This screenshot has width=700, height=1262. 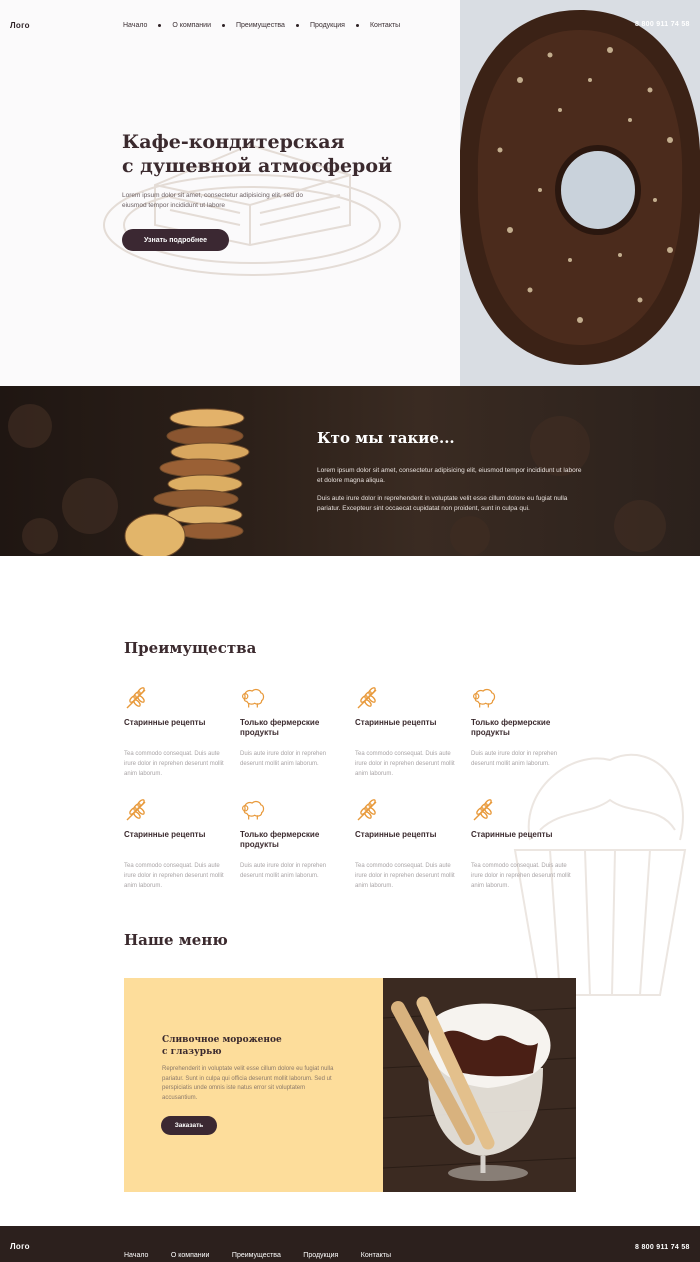 What do you see at coordinates (190, 1255) in the screenshot?
I see `footer-link-about: О компании` at bounding box center [190, 1255].